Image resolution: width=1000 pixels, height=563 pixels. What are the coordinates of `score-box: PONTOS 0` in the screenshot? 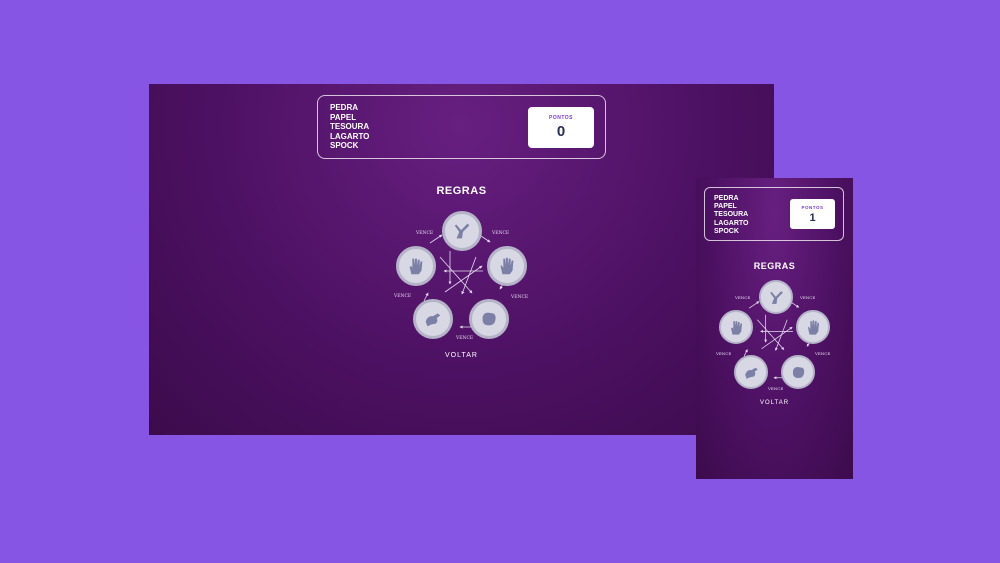 It's located at (561, 127).